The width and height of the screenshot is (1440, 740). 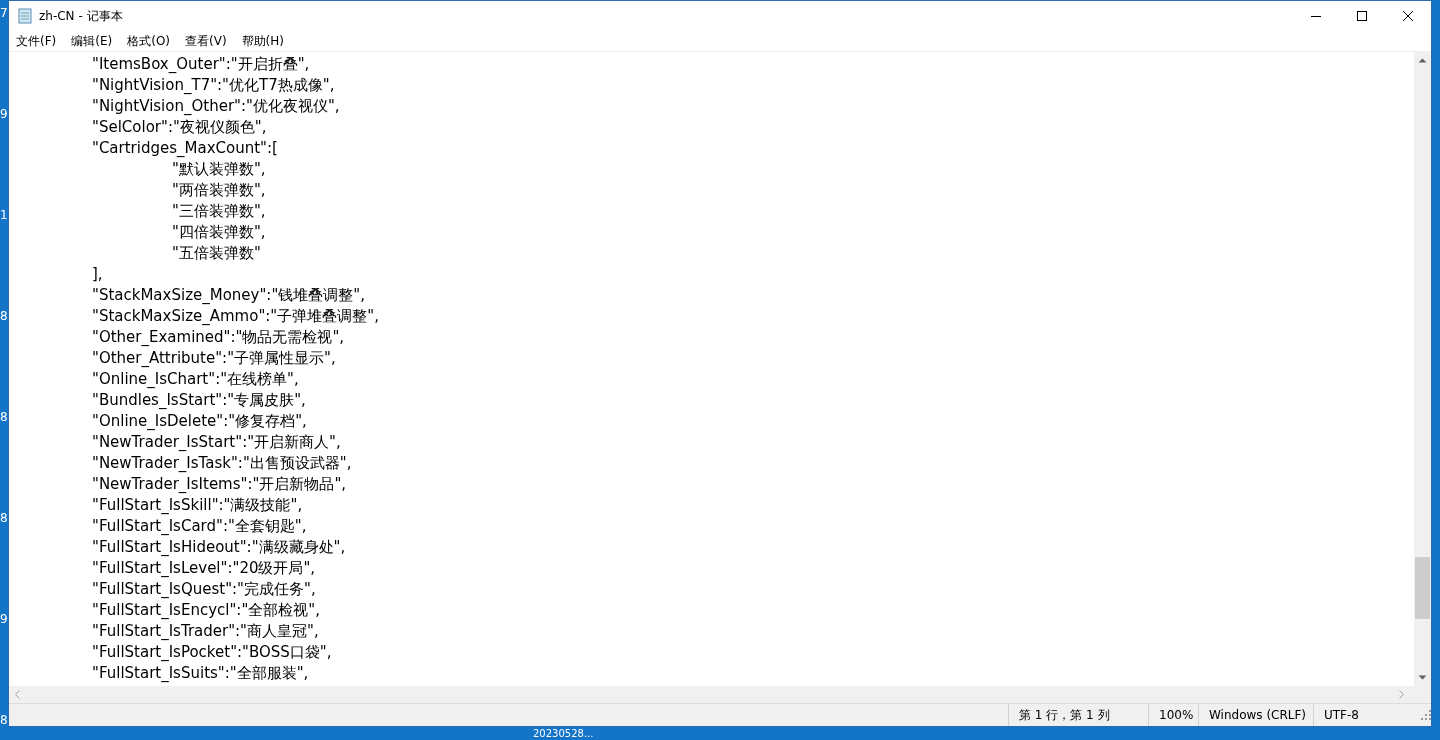 What do you see at coordinates (4, 13) in the screenshot?
I see `desktop-text: 7` at bounding box center [4, 13].